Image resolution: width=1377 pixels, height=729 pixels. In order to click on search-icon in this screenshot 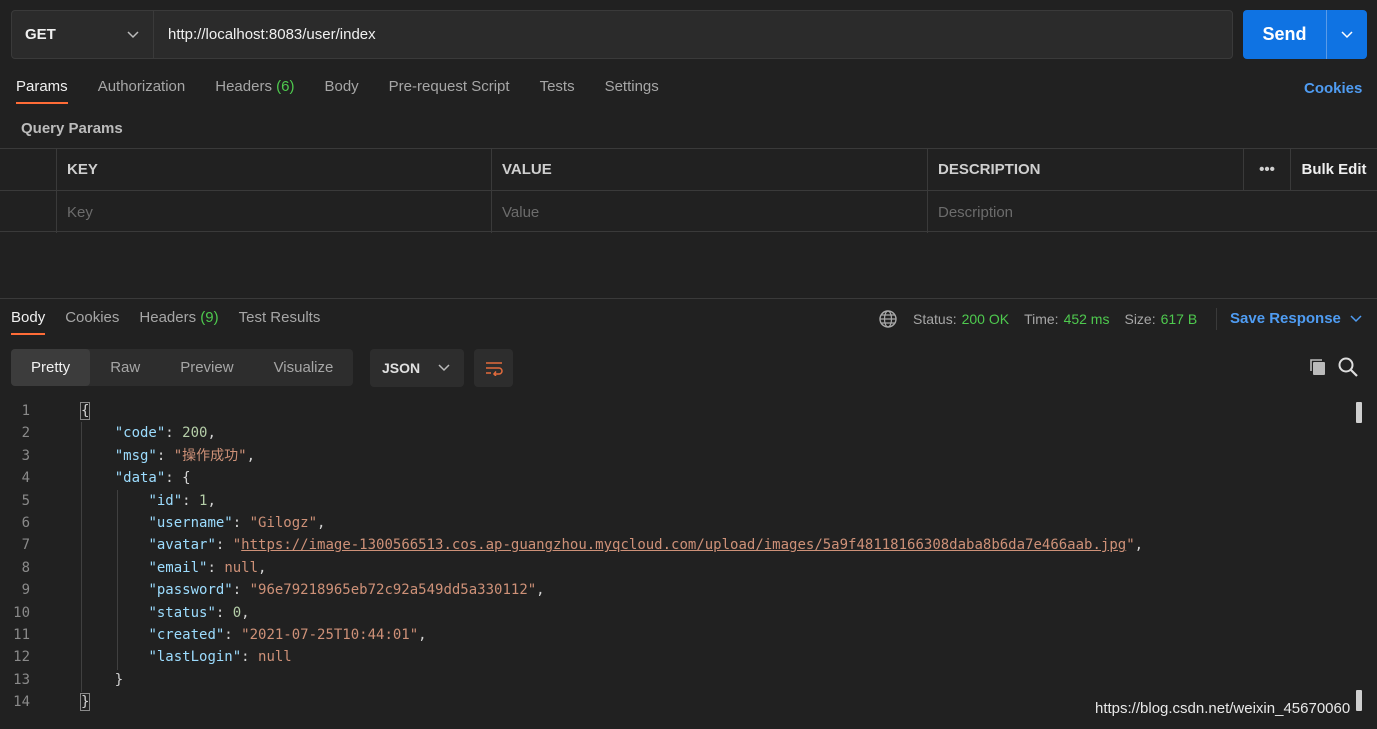, I will do `click(1348, 367)`.